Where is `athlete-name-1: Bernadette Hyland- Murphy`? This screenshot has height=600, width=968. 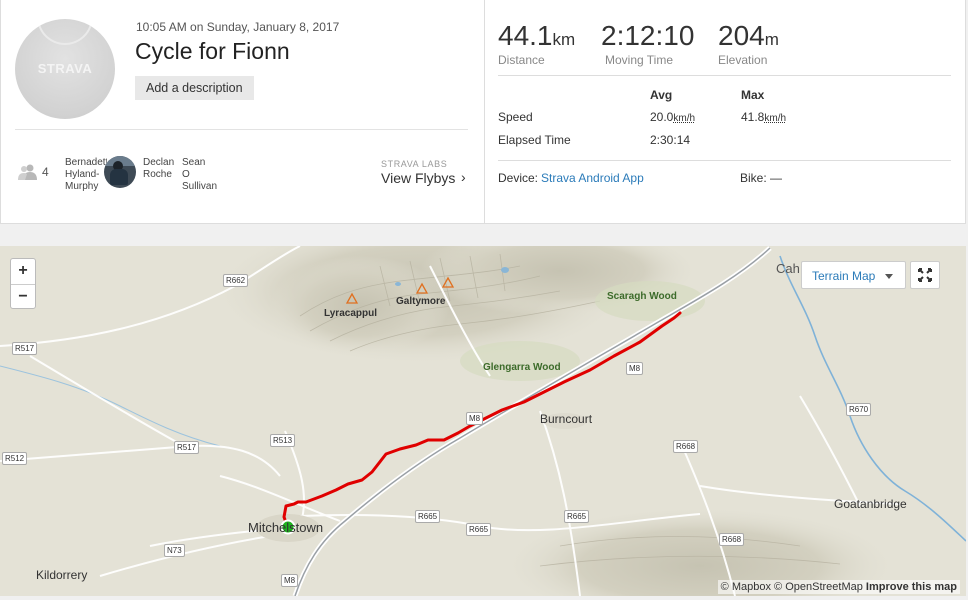
athlete-name-1: Bernadette Hyland- Murphy is located at coordinates (86, 175).